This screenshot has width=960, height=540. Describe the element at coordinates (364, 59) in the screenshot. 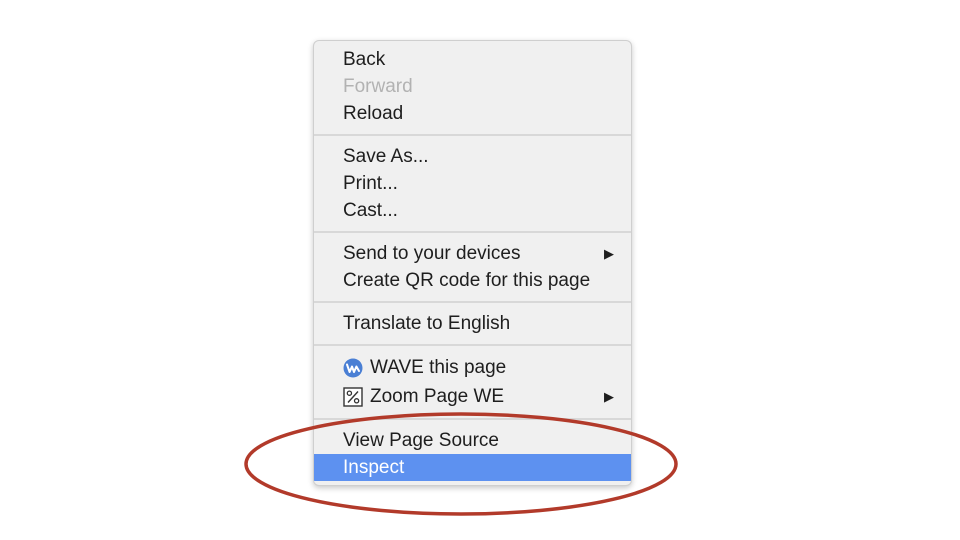

I see `menu-item-label: Back` at that location.